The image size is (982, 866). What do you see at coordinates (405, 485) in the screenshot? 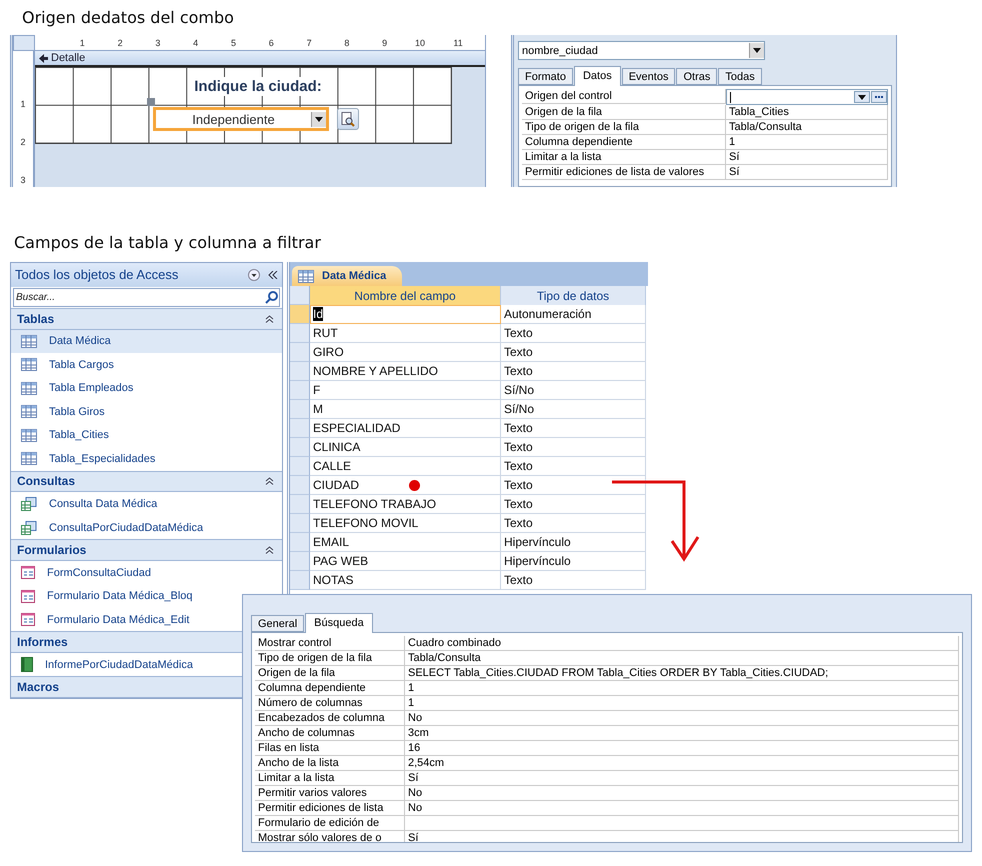
I see `field-name-cell: CIUDAD` at bounding box center [405, 485].